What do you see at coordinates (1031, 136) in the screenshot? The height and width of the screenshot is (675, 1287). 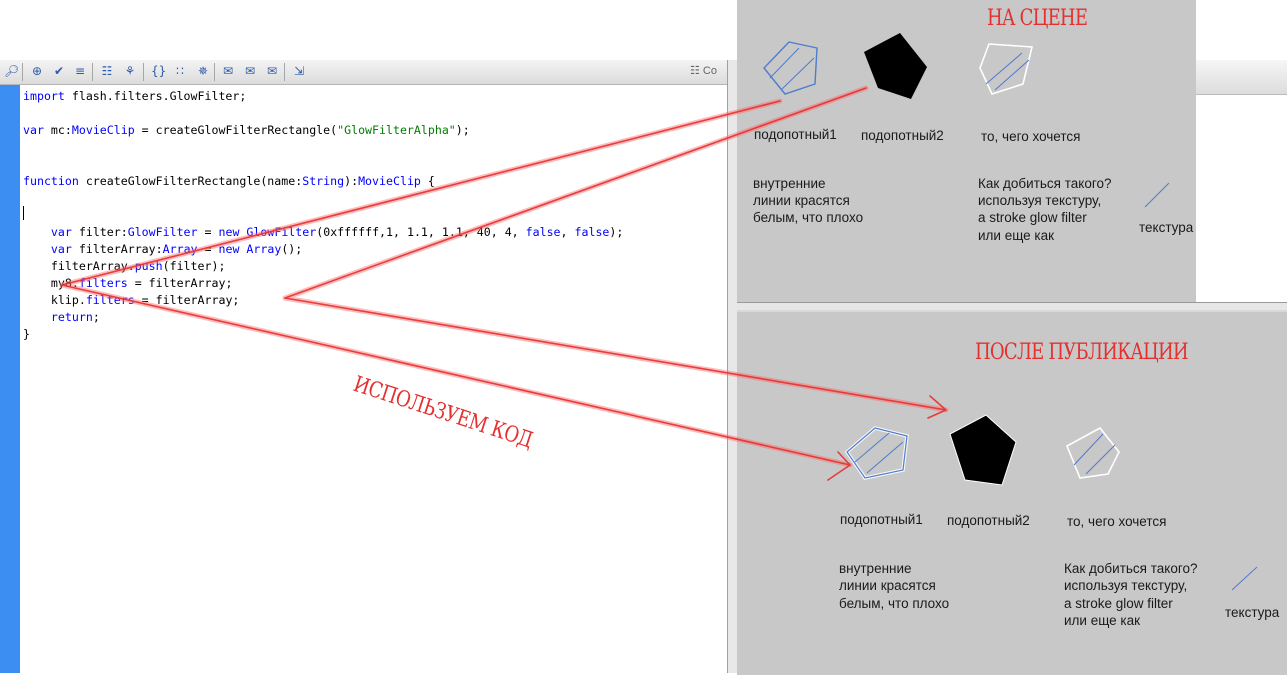 I see `wanted-label: то, чего хочется` at bounding box center [1031, 136].